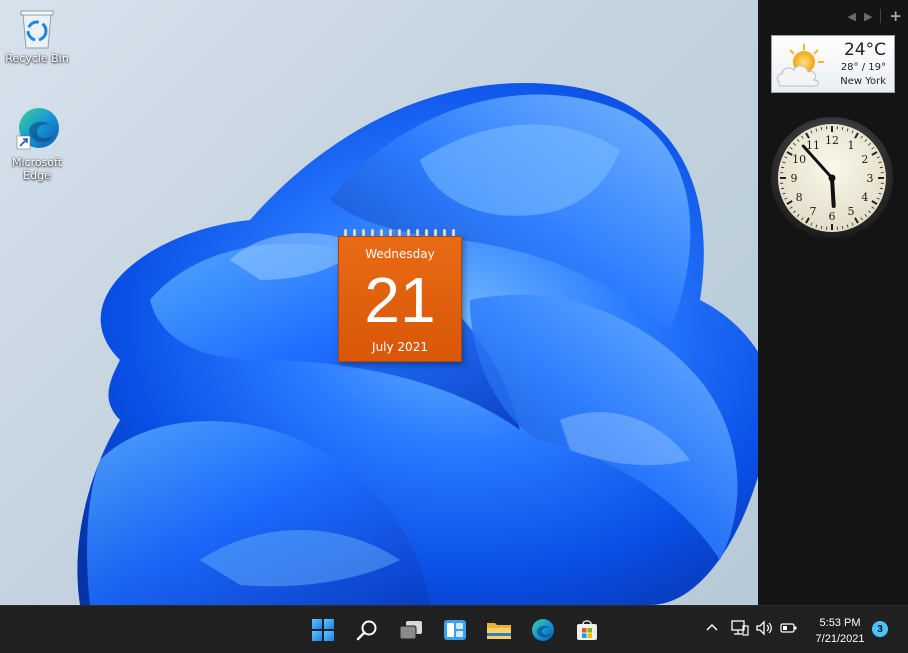  What do you see at coordinates (37, 58) in the screenshot?
I see `desktop-icon-label: Recycle Bin` at bounding box center [37, 58].